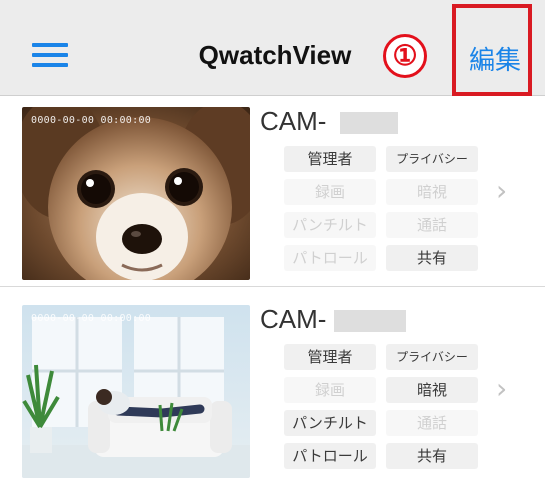 This screenshot has height=487, width=545. Describe the element at coordinates (50, 56) in the screenshot. I see `menu-icon` at that location.